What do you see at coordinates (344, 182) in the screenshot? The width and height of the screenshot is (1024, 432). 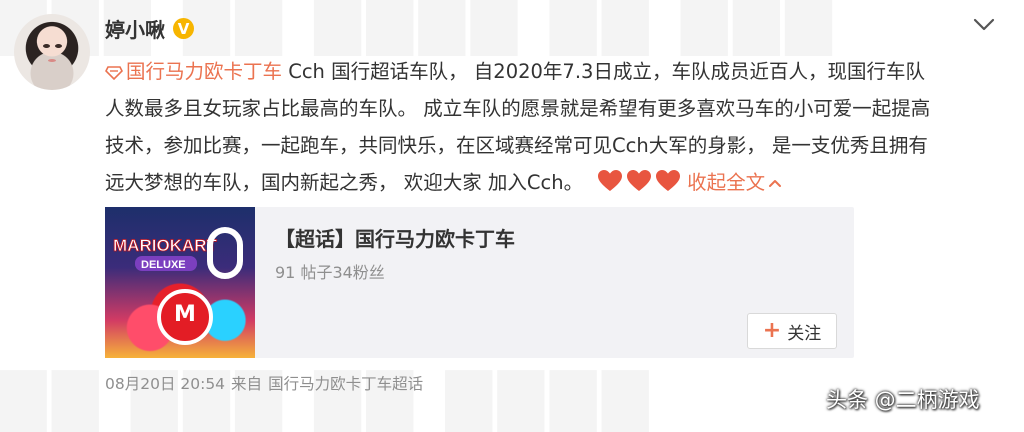 I see `content-text: 远大梦想的车队，国内新起之秀， 欢迎大家 加入Cch。` at bounding box center [344, 182].